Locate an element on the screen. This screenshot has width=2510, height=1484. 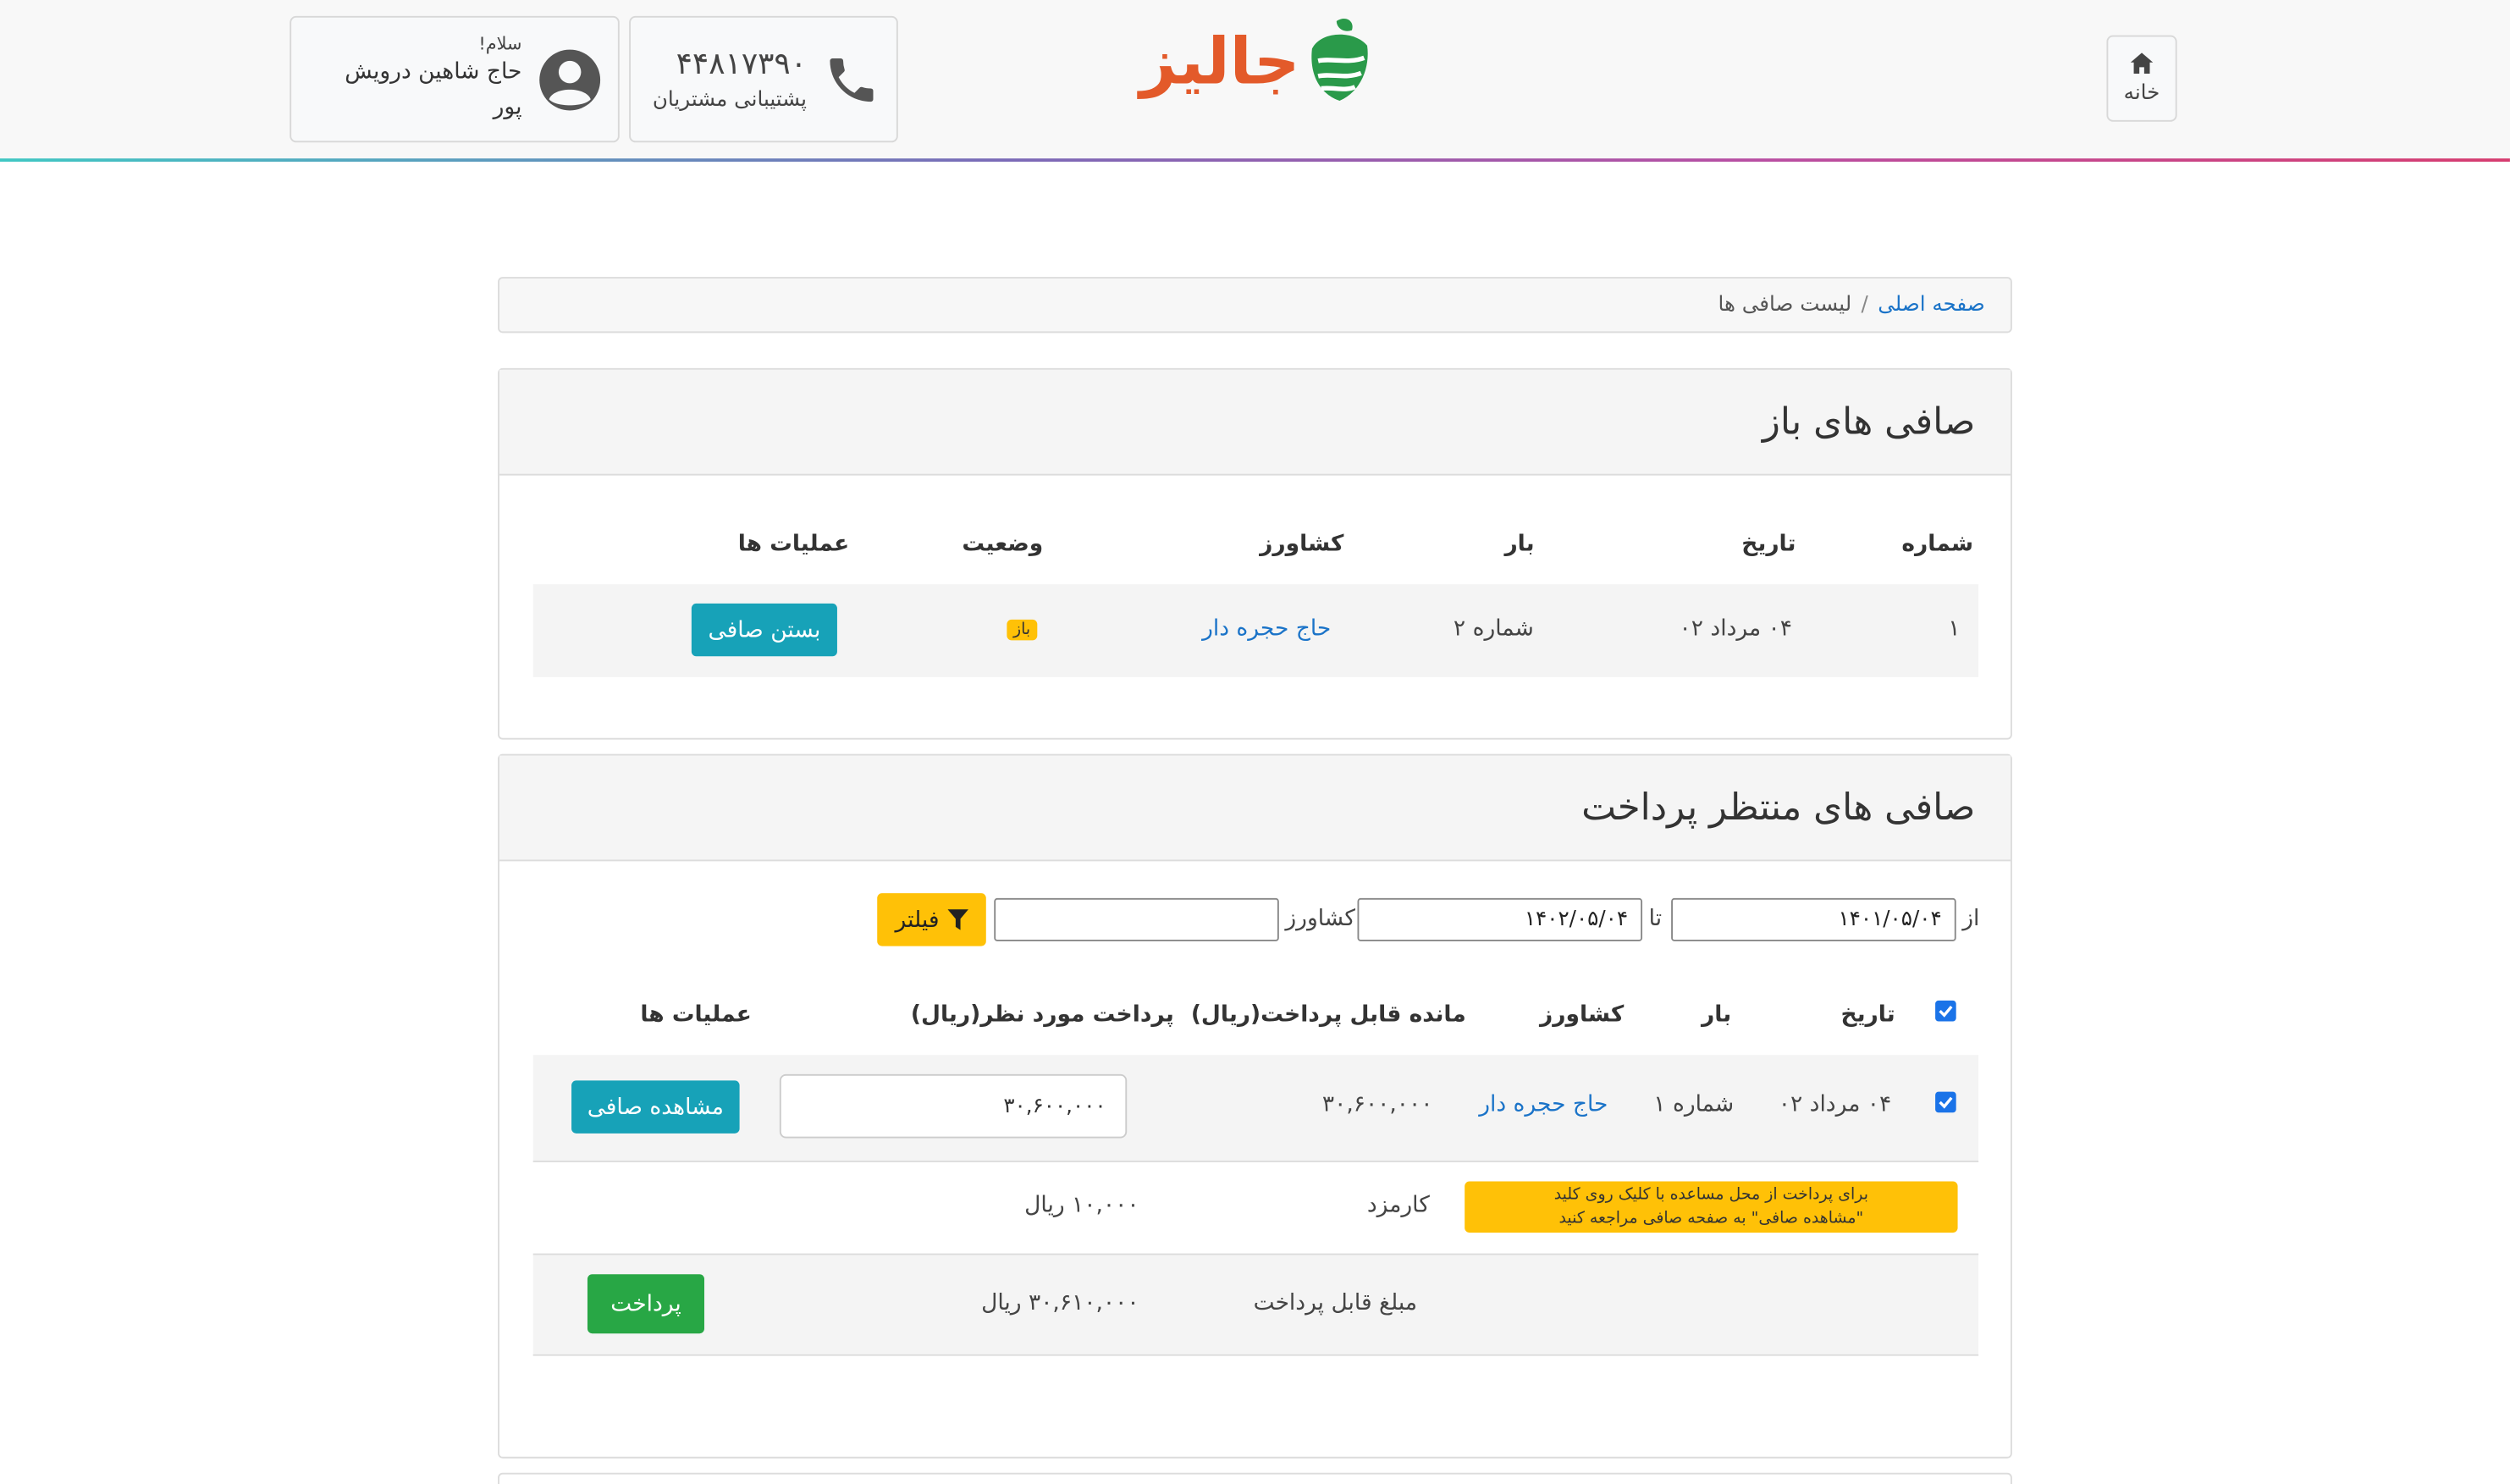
filter-to-label: تا is located at coordinates (1656, 919).